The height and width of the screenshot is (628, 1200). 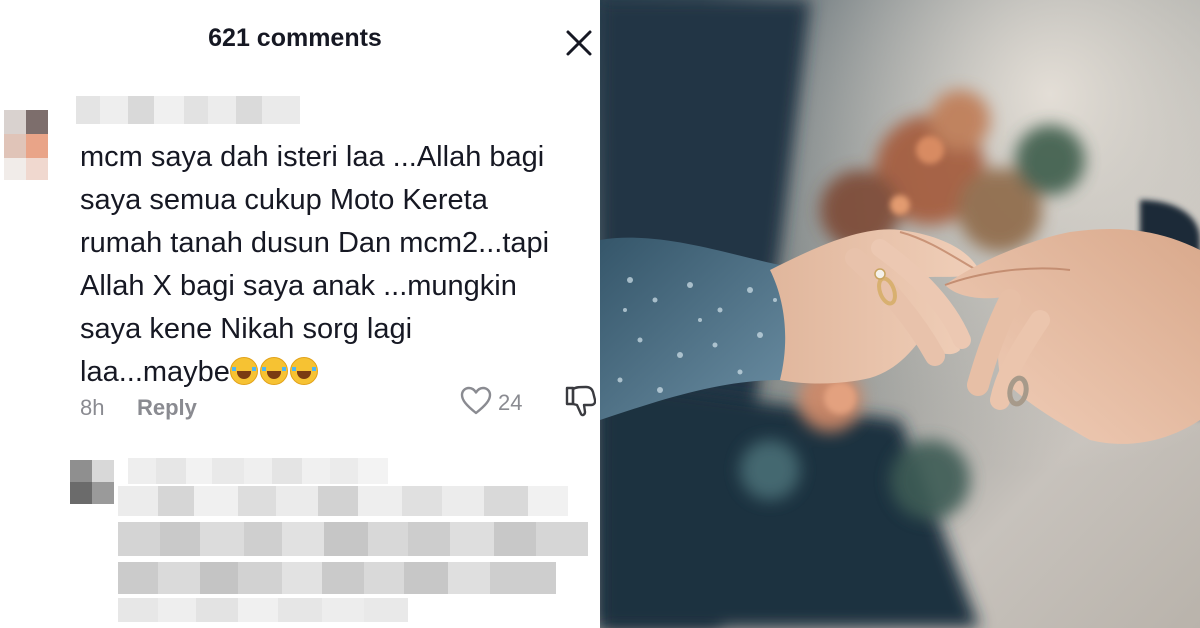 I want to click on comments-count-title: 621 comments, so click(x=295, y=38).